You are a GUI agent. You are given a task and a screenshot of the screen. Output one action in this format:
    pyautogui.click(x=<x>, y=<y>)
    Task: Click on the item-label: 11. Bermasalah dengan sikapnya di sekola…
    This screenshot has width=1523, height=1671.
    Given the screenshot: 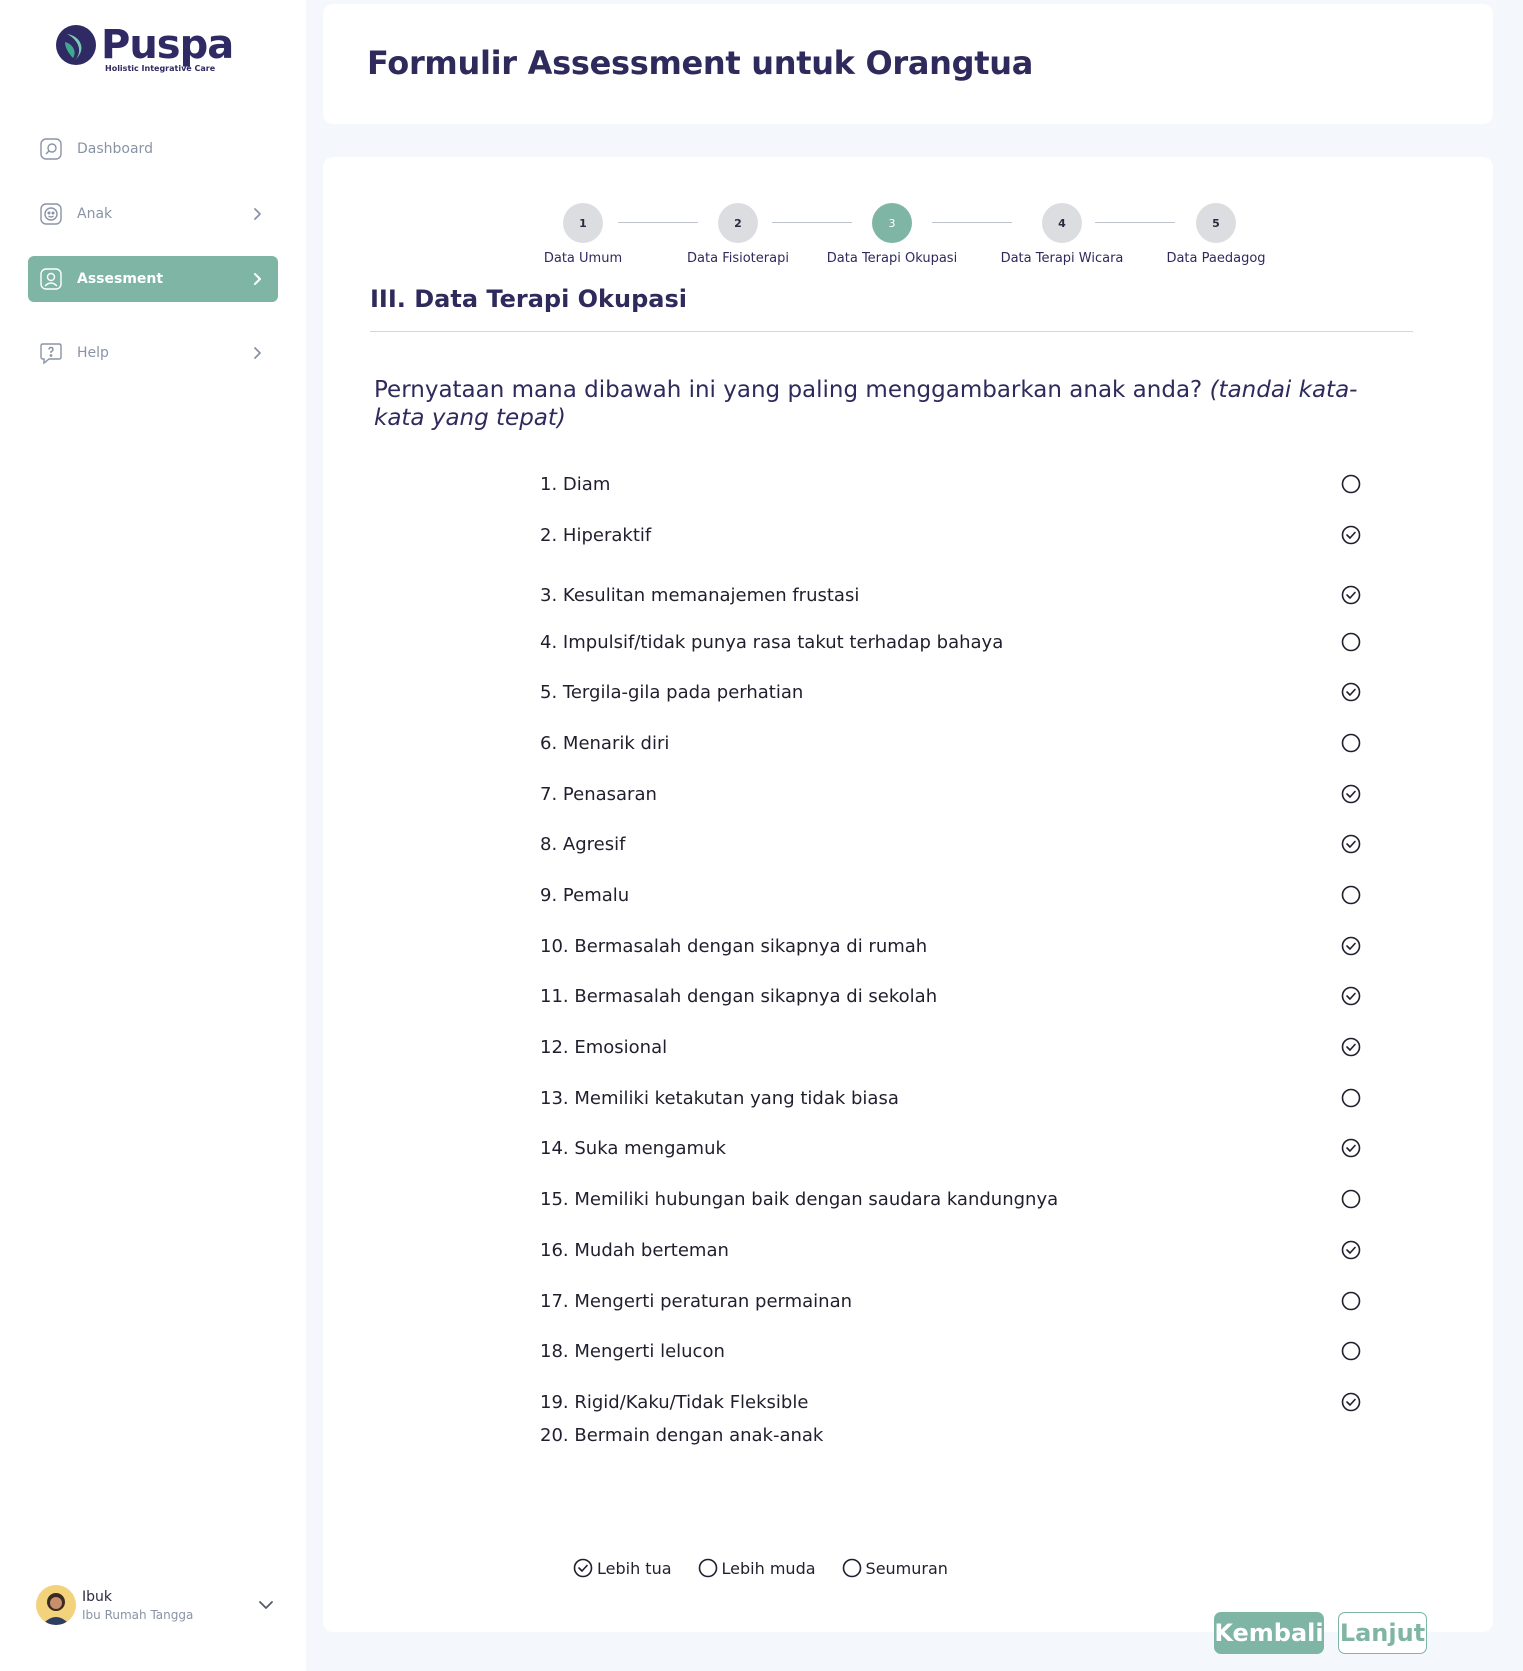 What is the action you would take?
    pyautogui.click(x=900, y=996)
    